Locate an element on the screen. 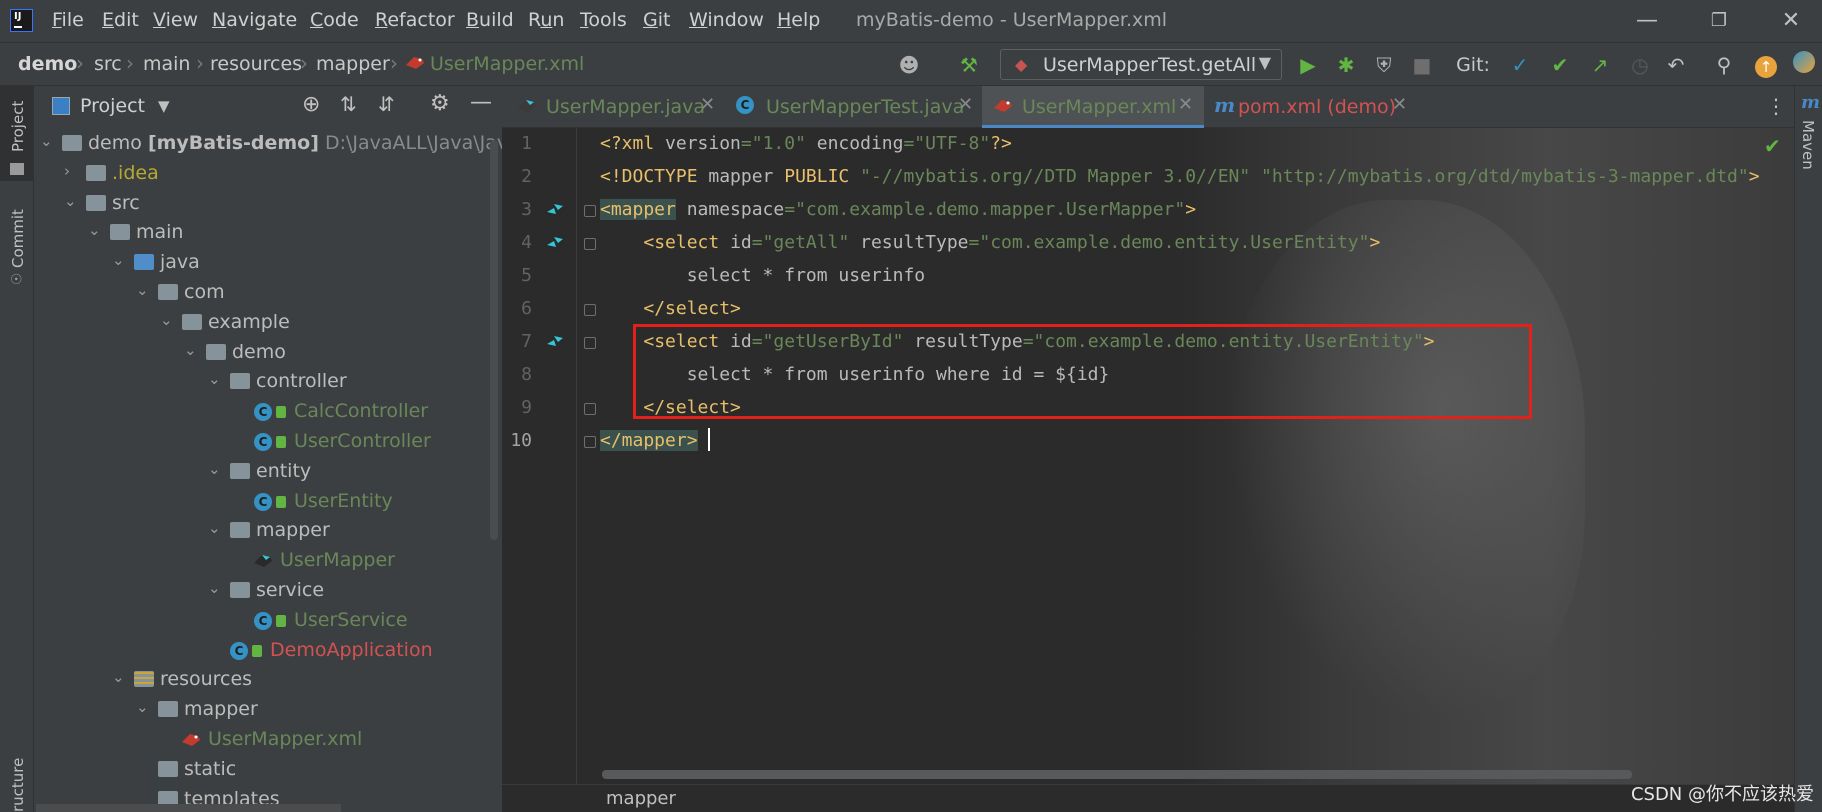  coverage-icon: ⛨ is located at coordinates (1384, 65).